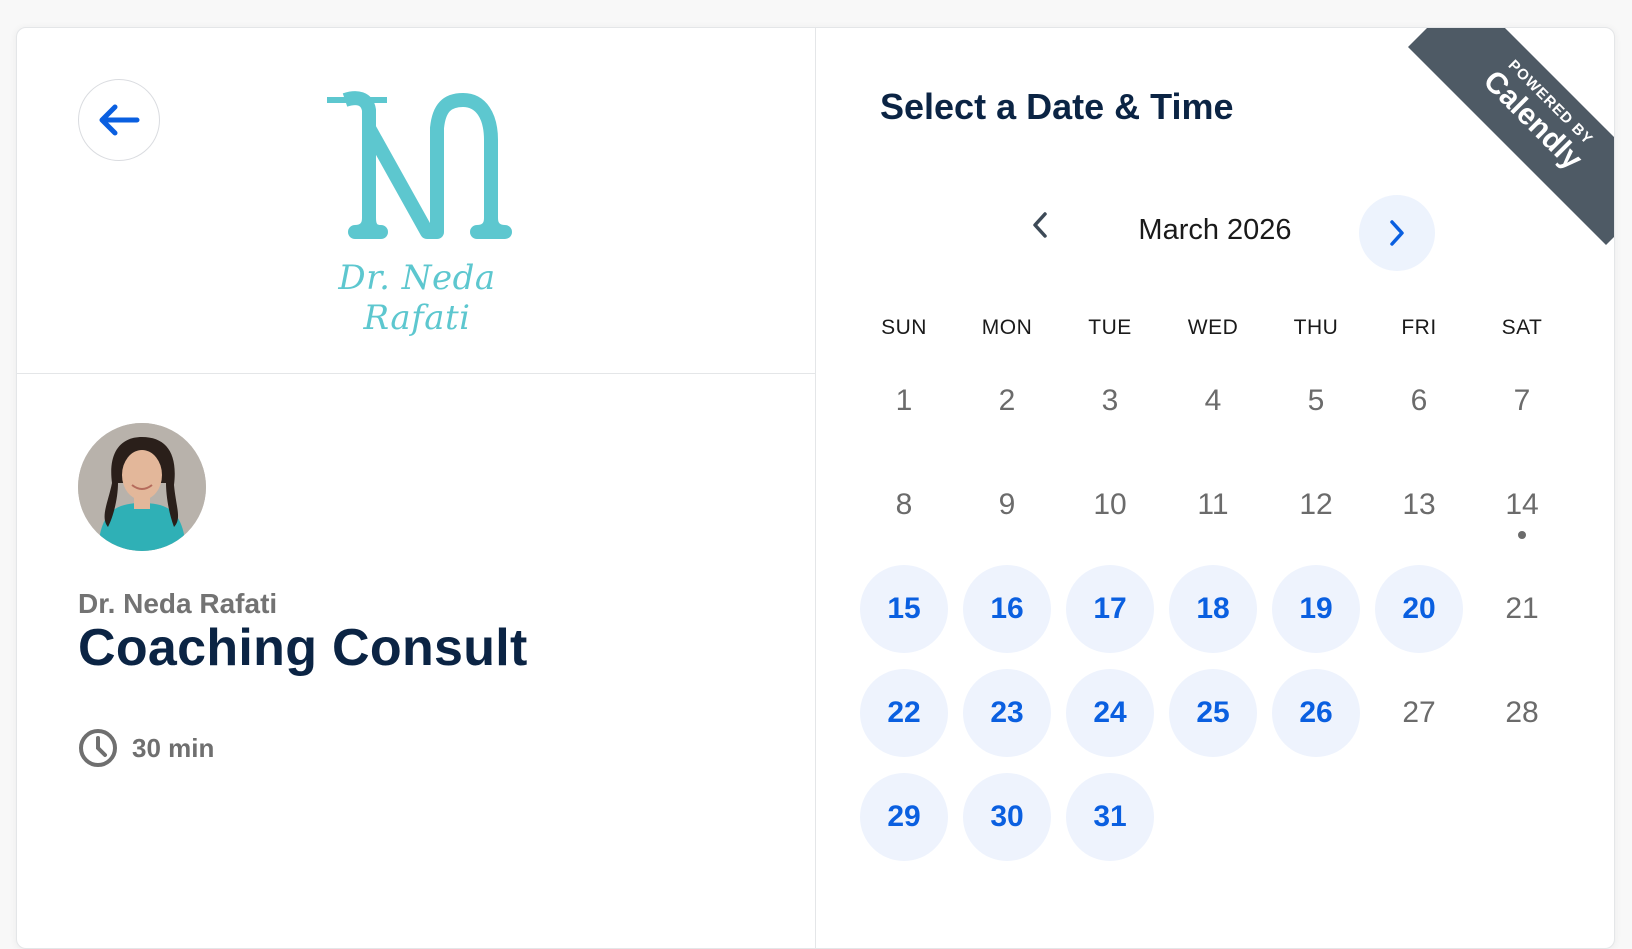  I want to click on calendar-day: 5, so click(1316, 400).